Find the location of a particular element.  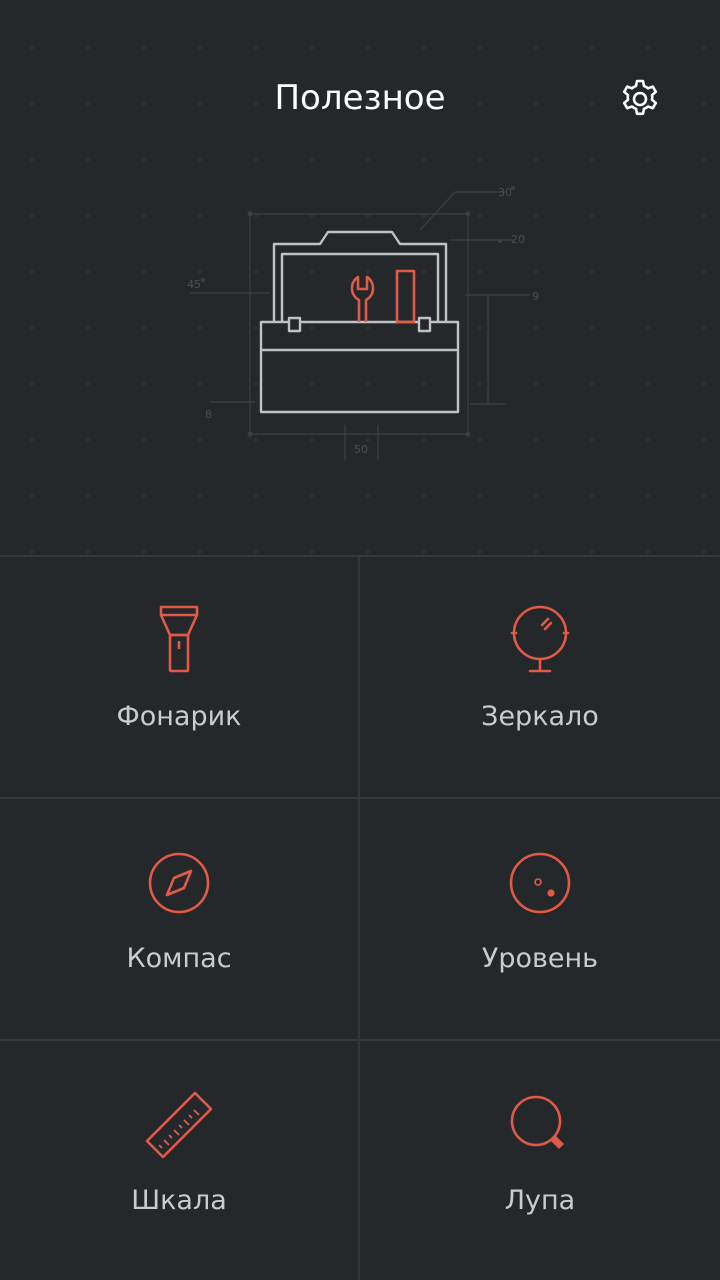

tool-label: Фонарик is located at coordinates (179, 716).